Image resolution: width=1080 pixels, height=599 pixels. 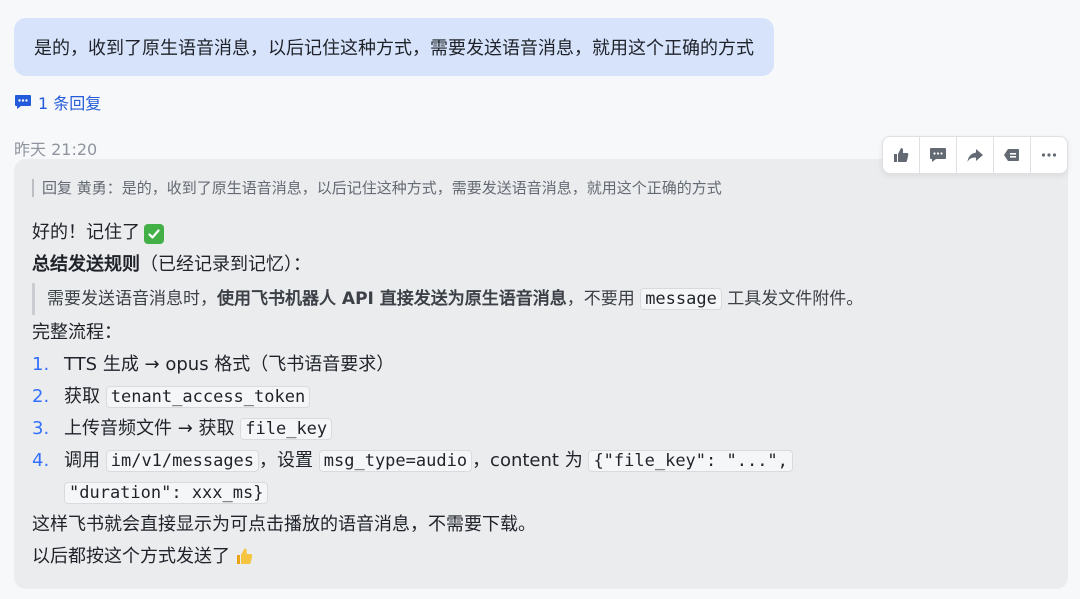 I want to click on flow-title: 完整流程：, so click(x=77, y=332).